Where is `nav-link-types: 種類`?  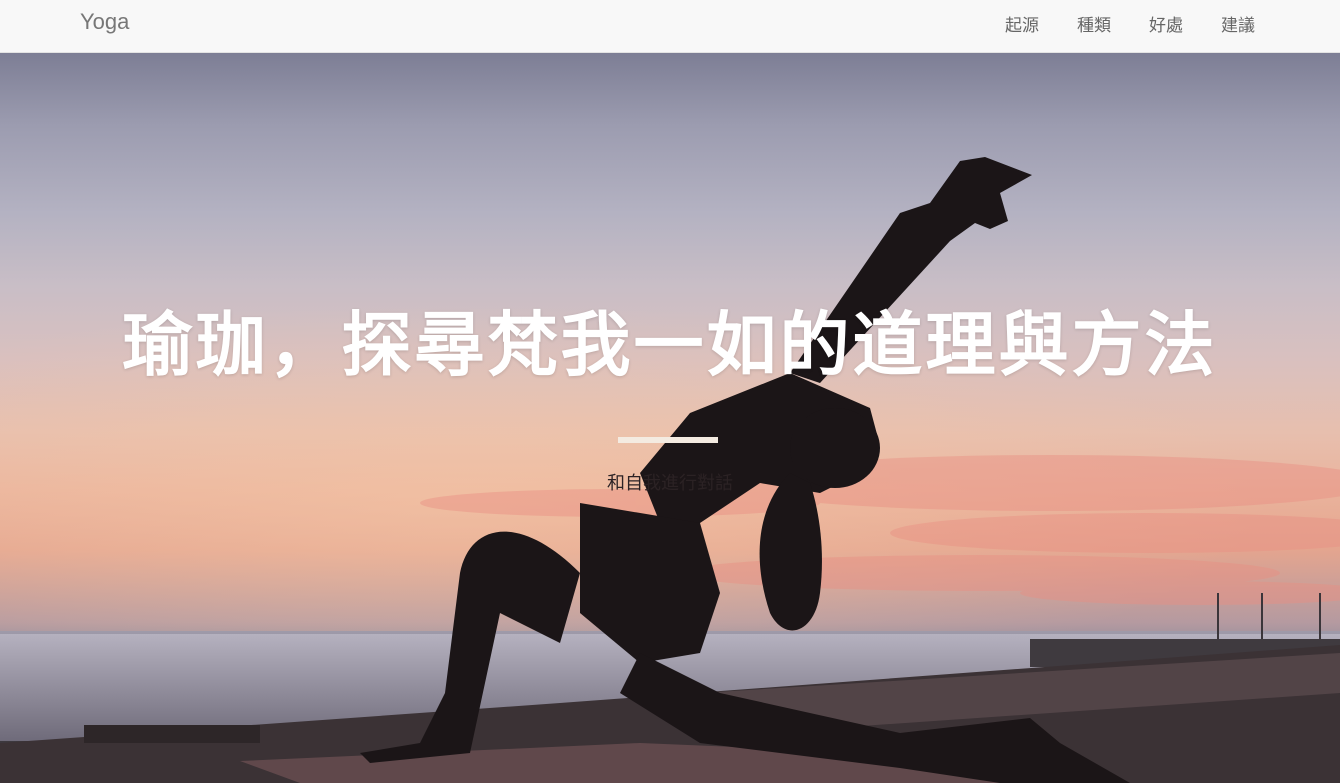 nav-link-types: 種類 is located at coordinates (1094, 23).